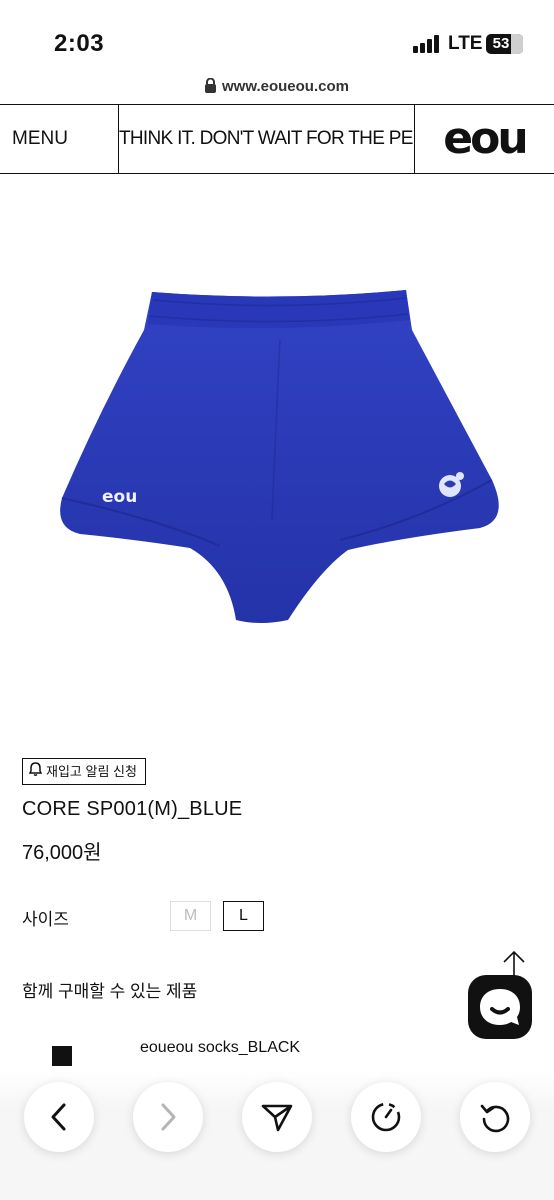 Image resolution: width=554 pixels, height=1200 pixels. I want to click on signal-icon, so click(428, 44).